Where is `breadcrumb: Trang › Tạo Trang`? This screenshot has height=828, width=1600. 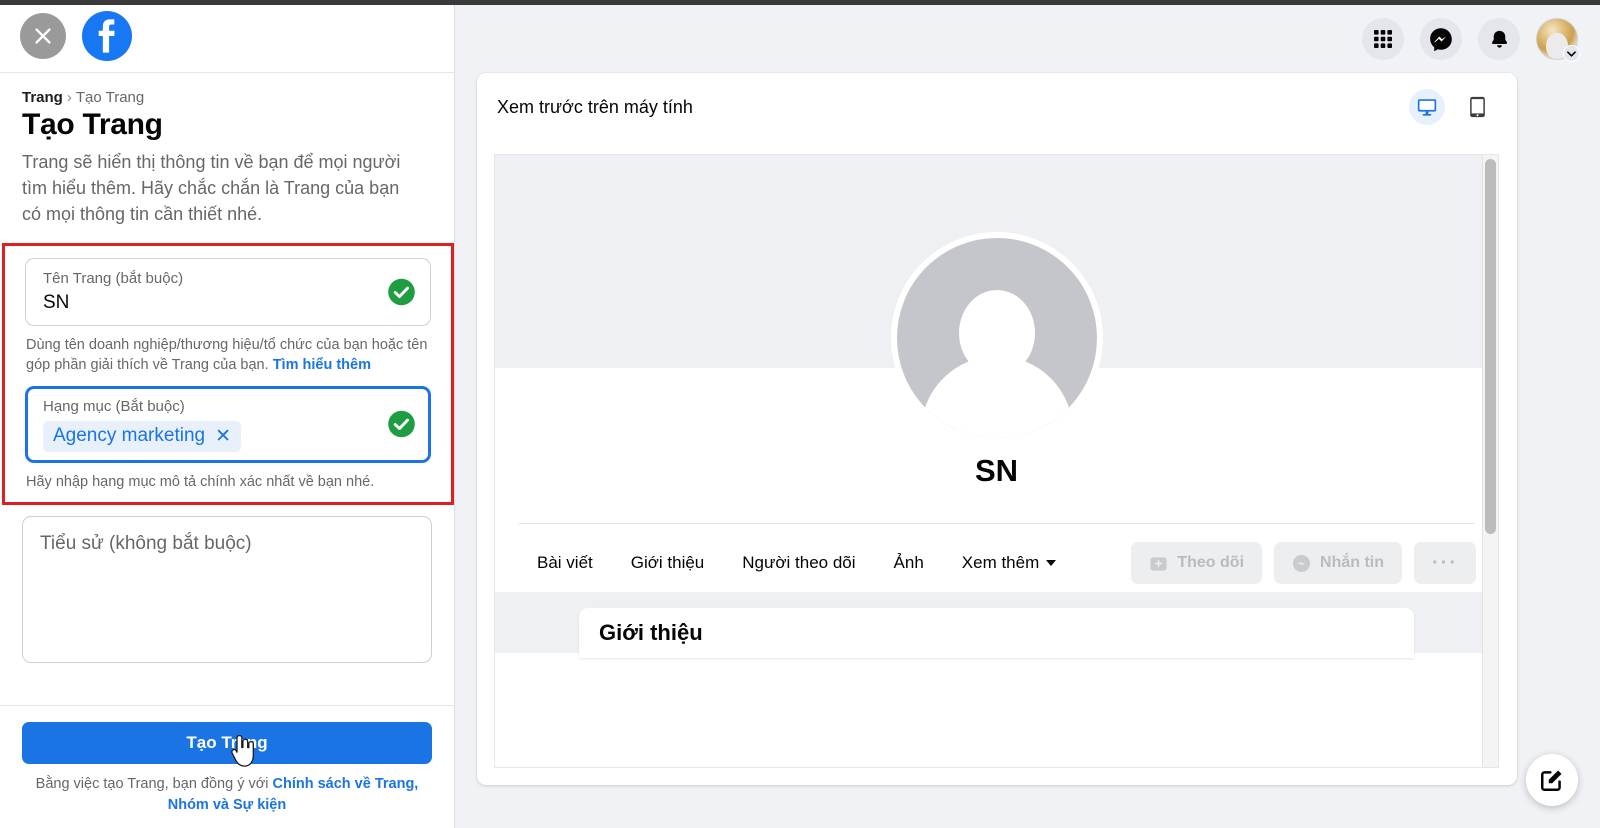 breadcrumb: Trang › Tạo Trang is located at coordinates (227, 97).